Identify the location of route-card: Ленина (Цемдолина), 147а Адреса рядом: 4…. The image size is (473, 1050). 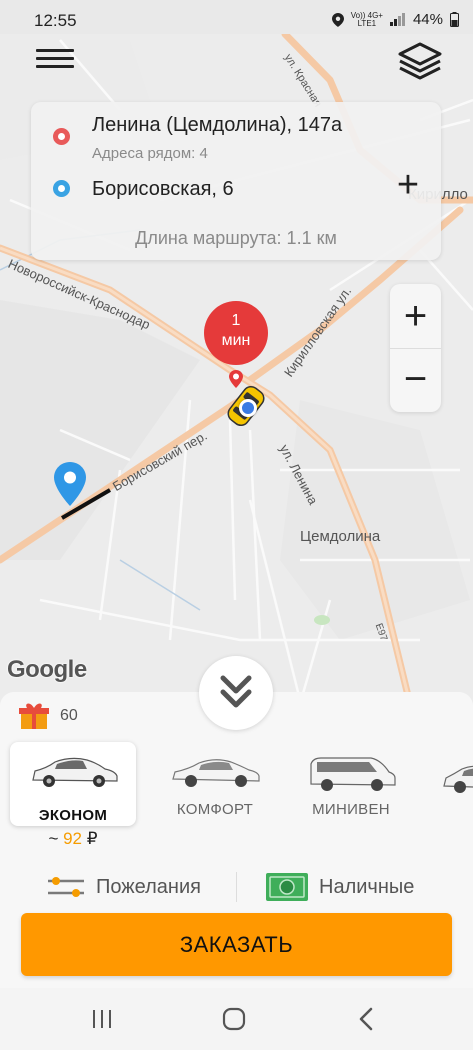
(236, 181).